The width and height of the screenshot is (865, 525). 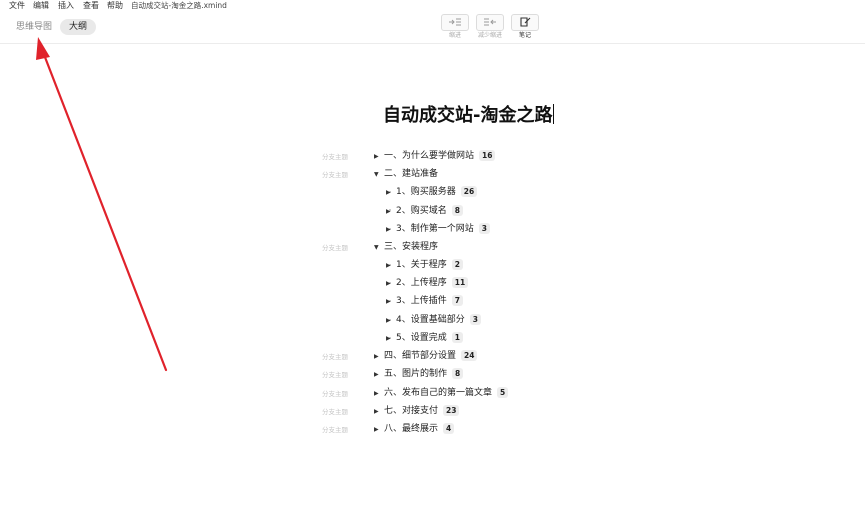 I want to click on child-count-badge: 16, so click(x=487, y=155).